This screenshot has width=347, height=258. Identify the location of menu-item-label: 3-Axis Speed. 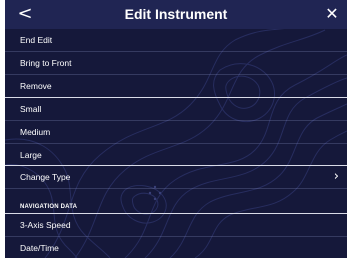
(45, 225).